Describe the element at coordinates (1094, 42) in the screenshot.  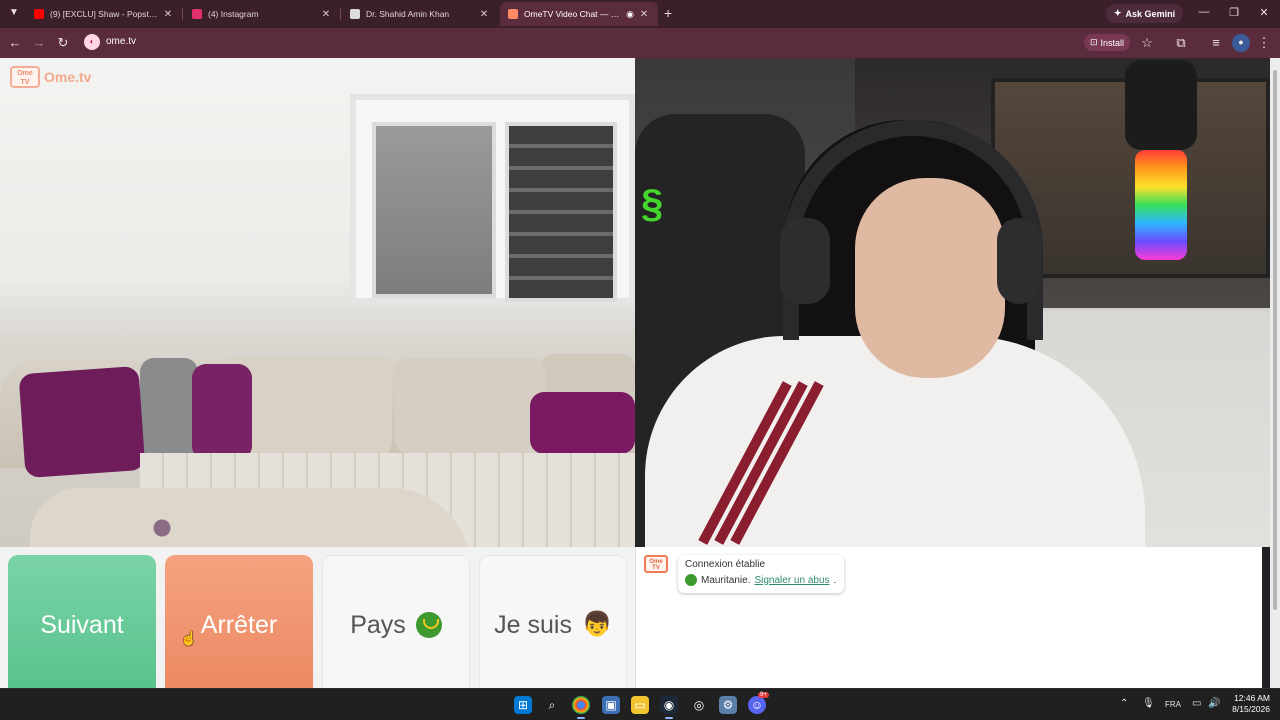
I see `install-icon: ⊡` at that location.